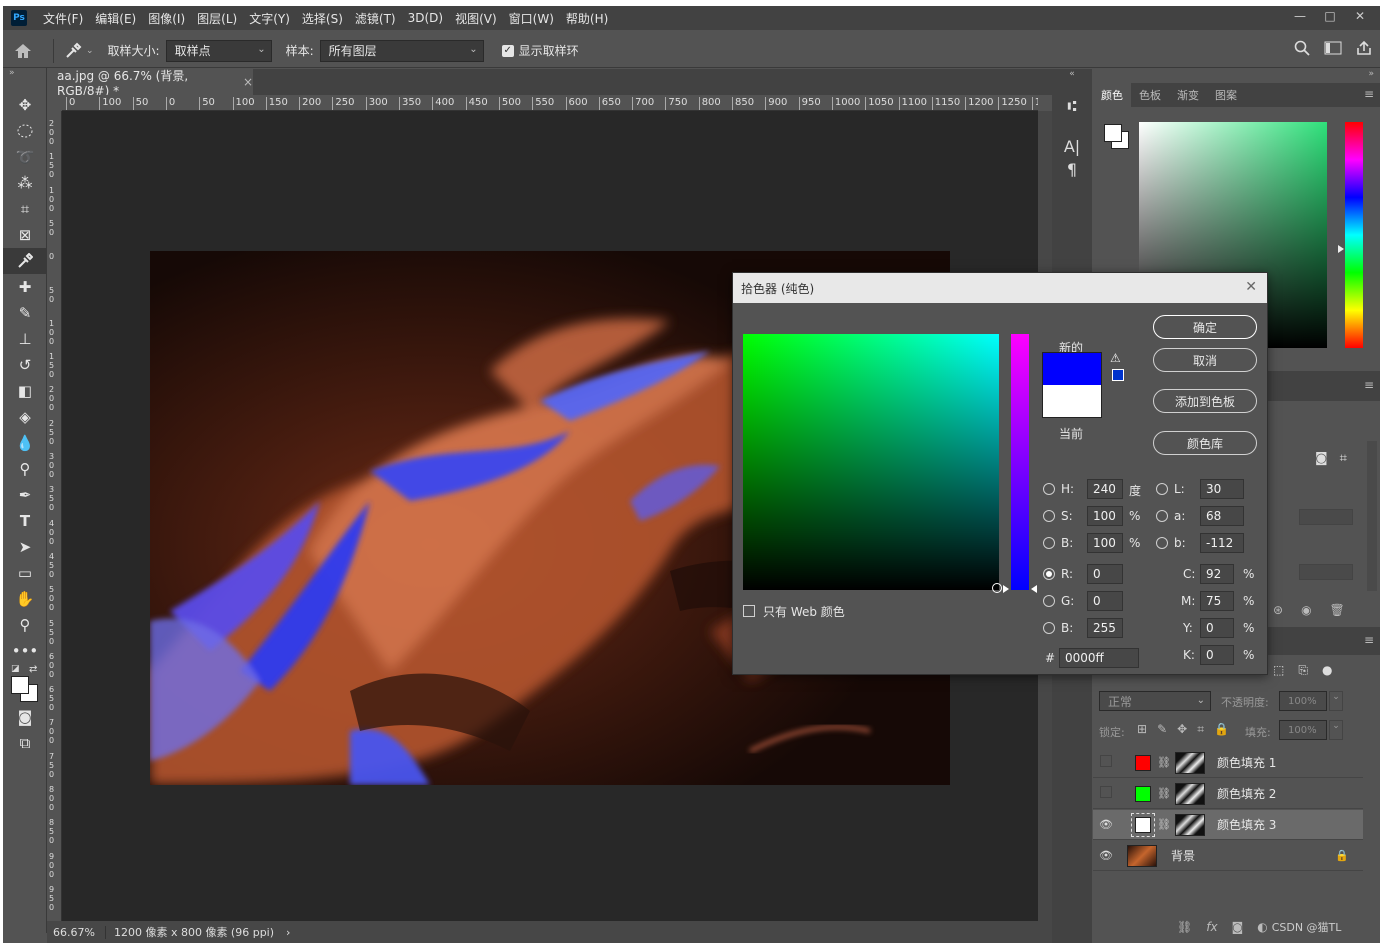 The width and height of the screenshot is (1382, 943). What do you see at coordinates (1072, 401) in the screenshot?
I see `current-color-swatch` at bounding box center [1072, 401].